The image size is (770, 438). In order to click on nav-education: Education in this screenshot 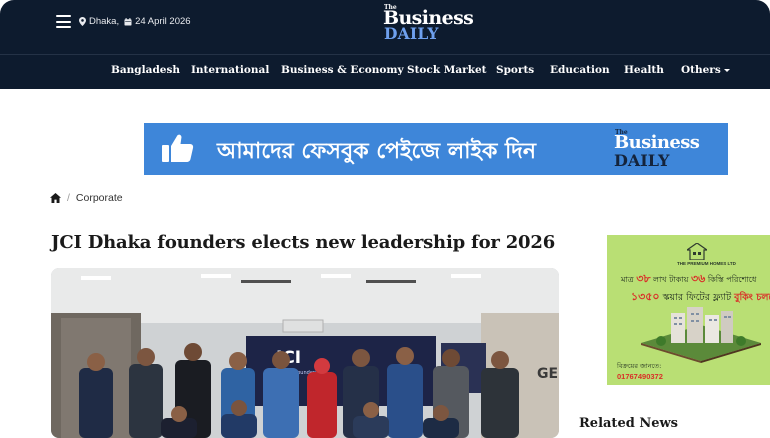, I will do `click(580, 70)`.